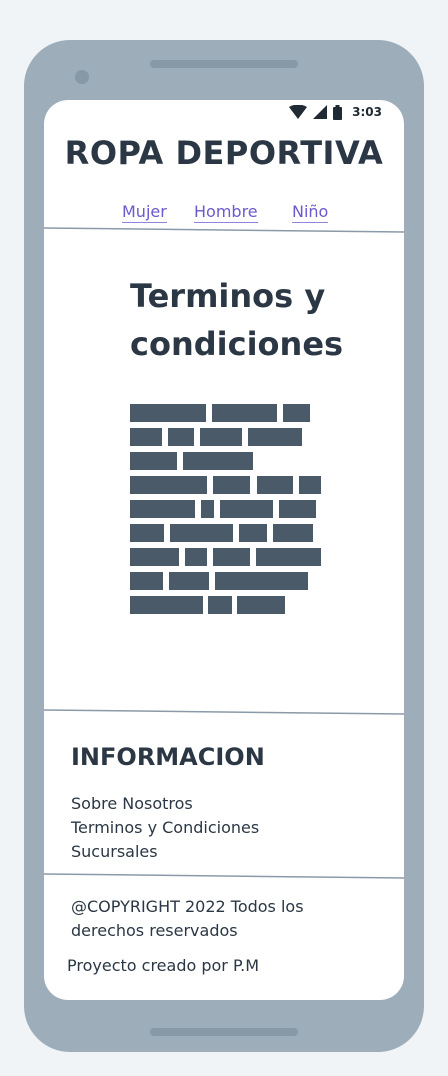 Image resolution: width=448 pixels, height=1076 pixels. Describe the element at coordinates (187, 906) in the screenshot. I see `copyright-line1: @COPYRIGHT 2022 Todos los` at that location.